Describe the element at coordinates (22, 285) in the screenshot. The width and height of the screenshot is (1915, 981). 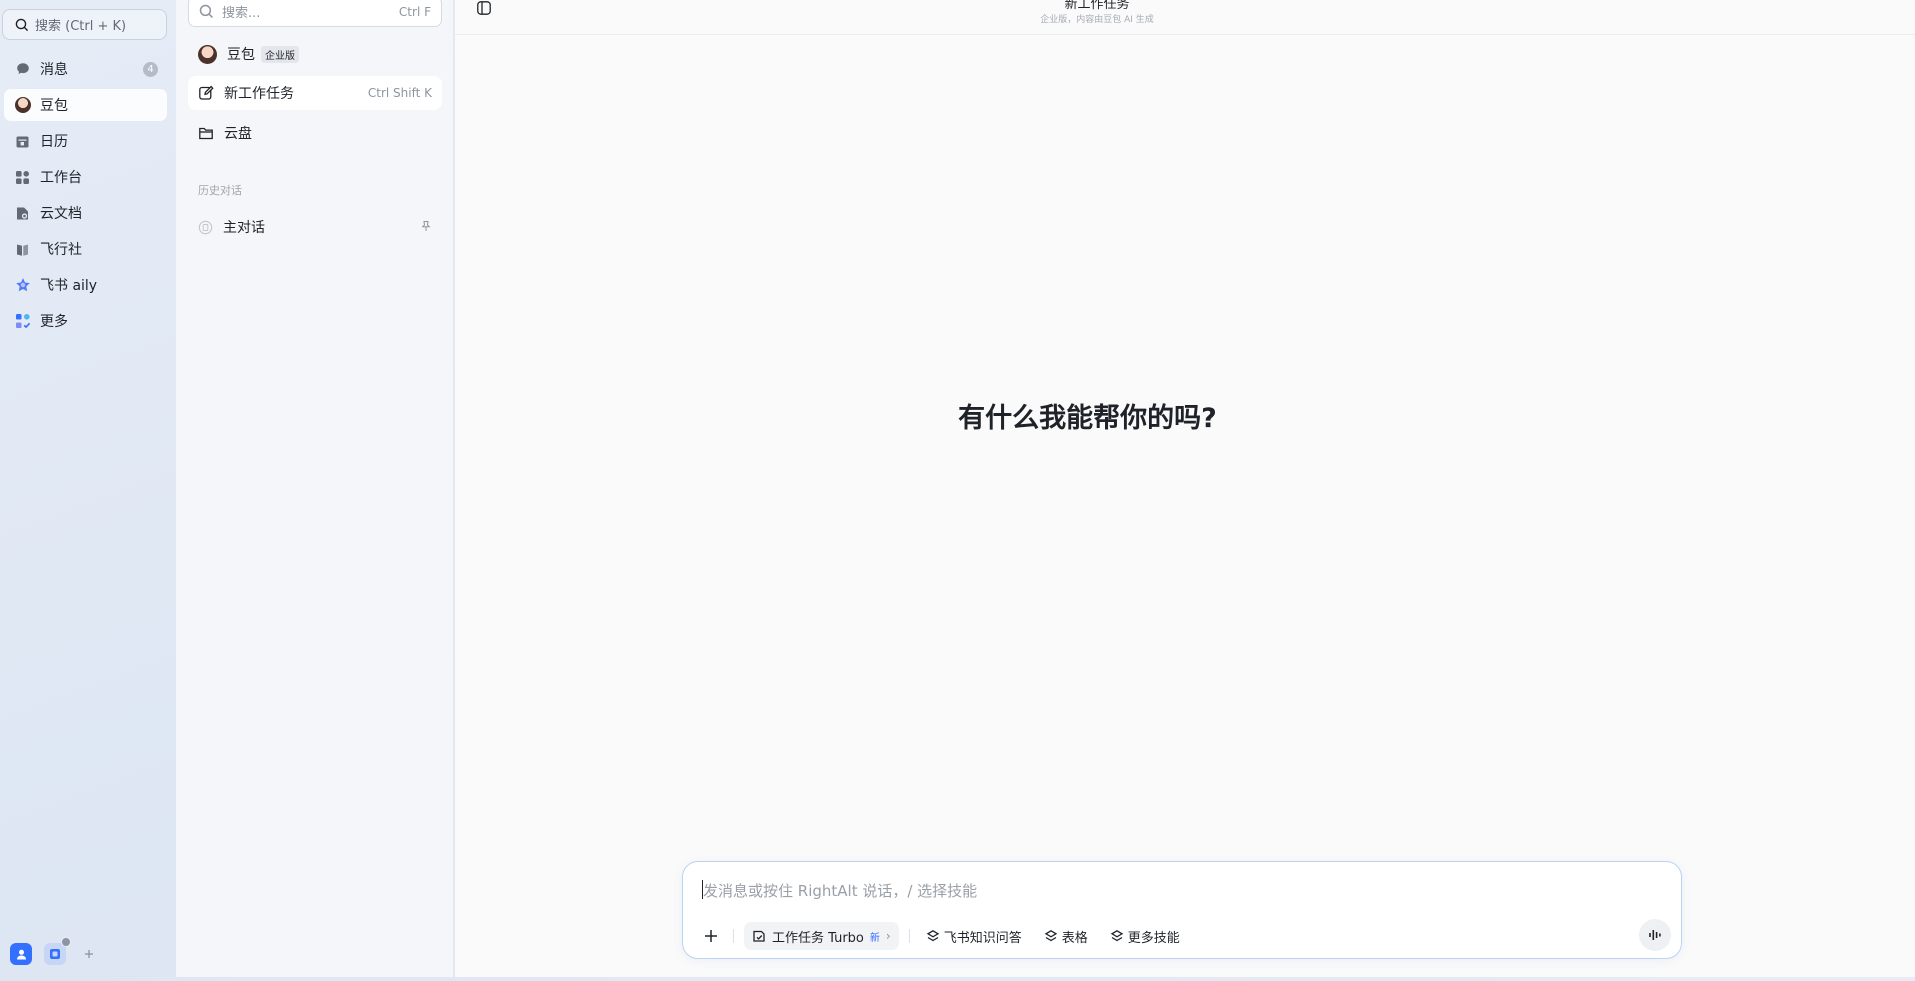
I see `aily-icon` at that location.